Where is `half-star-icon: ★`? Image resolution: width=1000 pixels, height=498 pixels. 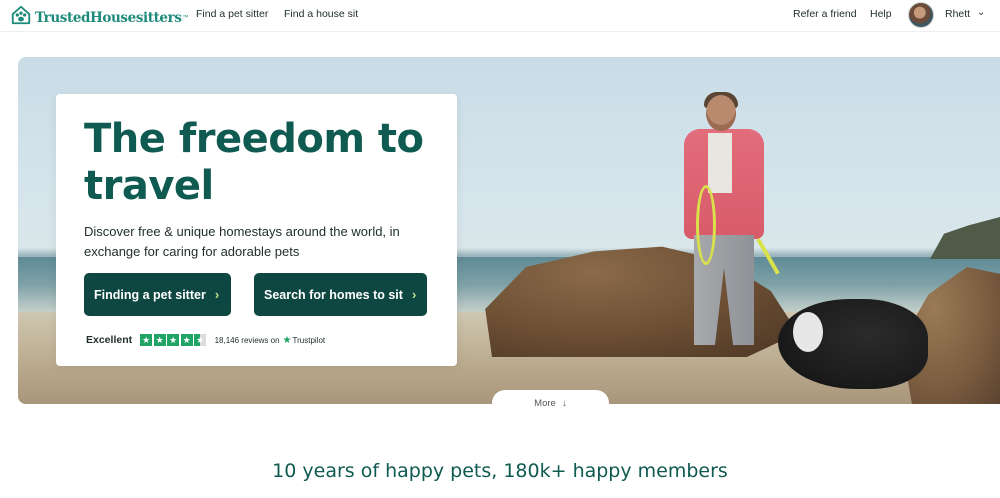
half-star-icon: ★ is located at coordinates (200, 340).